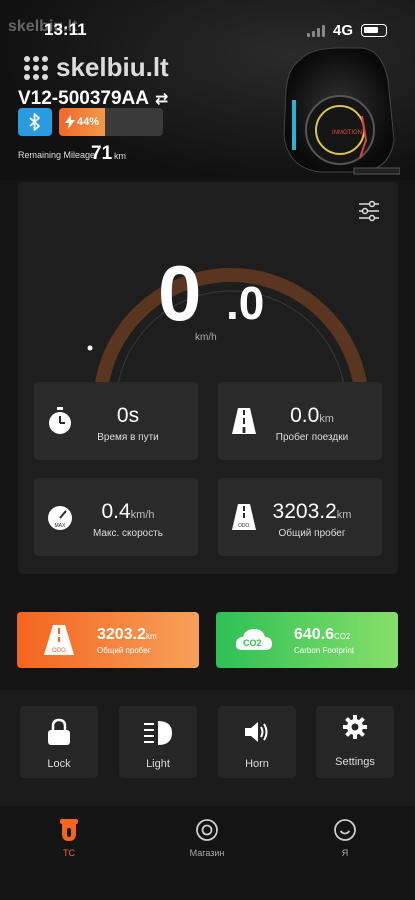  Describe the element at coordinates (116, 511) in the screenshot. I see `stat-value: 0.4` at that location.